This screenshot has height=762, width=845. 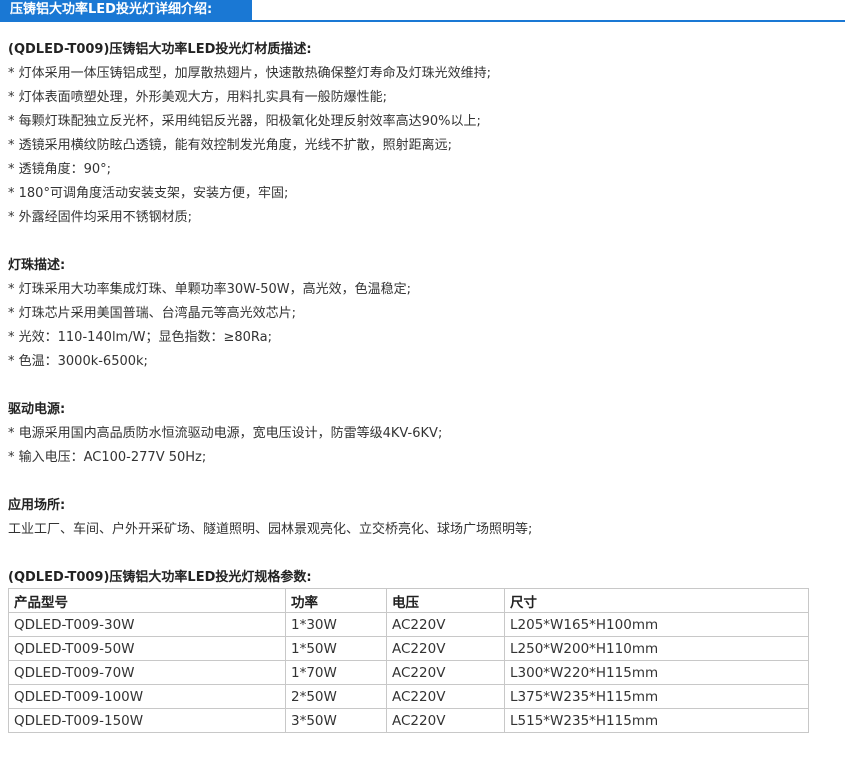 What do you see at coordinates (37, 409) in the screenshot?
I see `section-heading-driver: 驱动电源:` at bounding box center [37, 409].